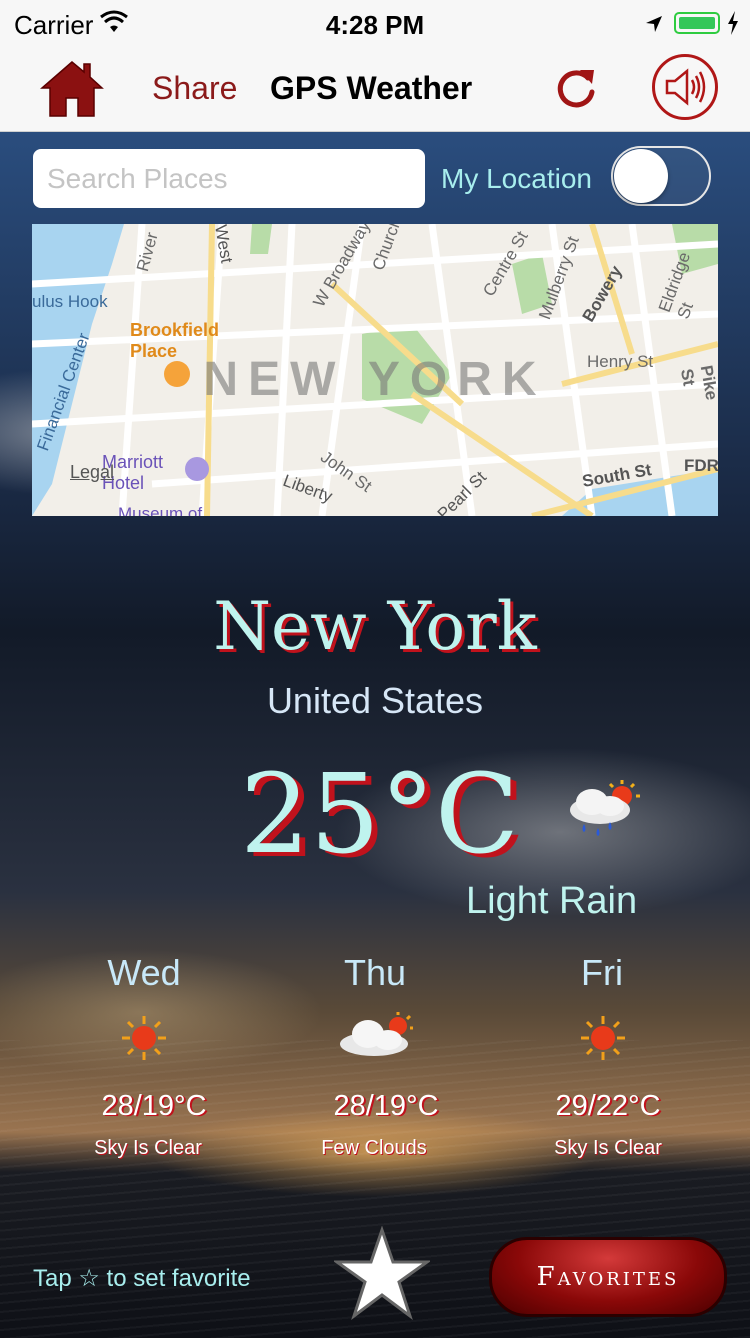  What do you see at coordinates (374, 1148) in the screenshot?
I see `forecast-desc: Few Clouds` at bounding box center [374, 1148].